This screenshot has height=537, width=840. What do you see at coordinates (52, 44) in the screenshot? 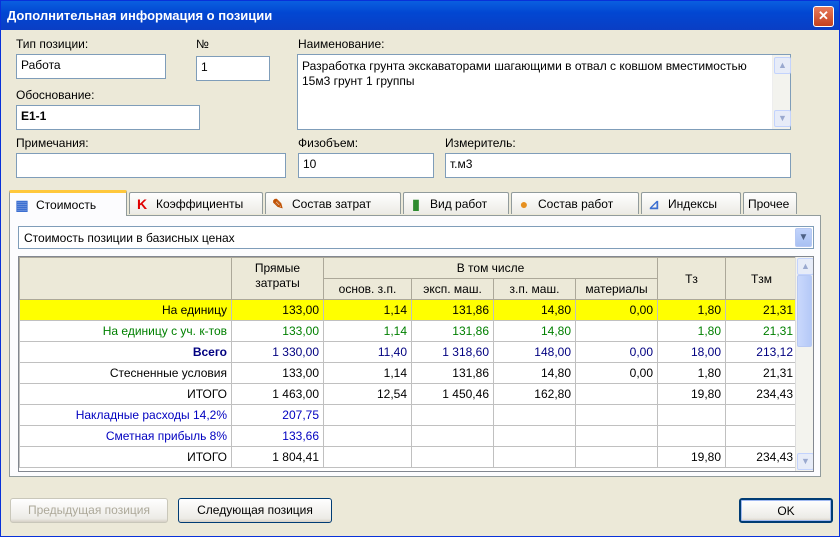
I see `type-label: Тип позиции:` at bounding box center [52, 44].